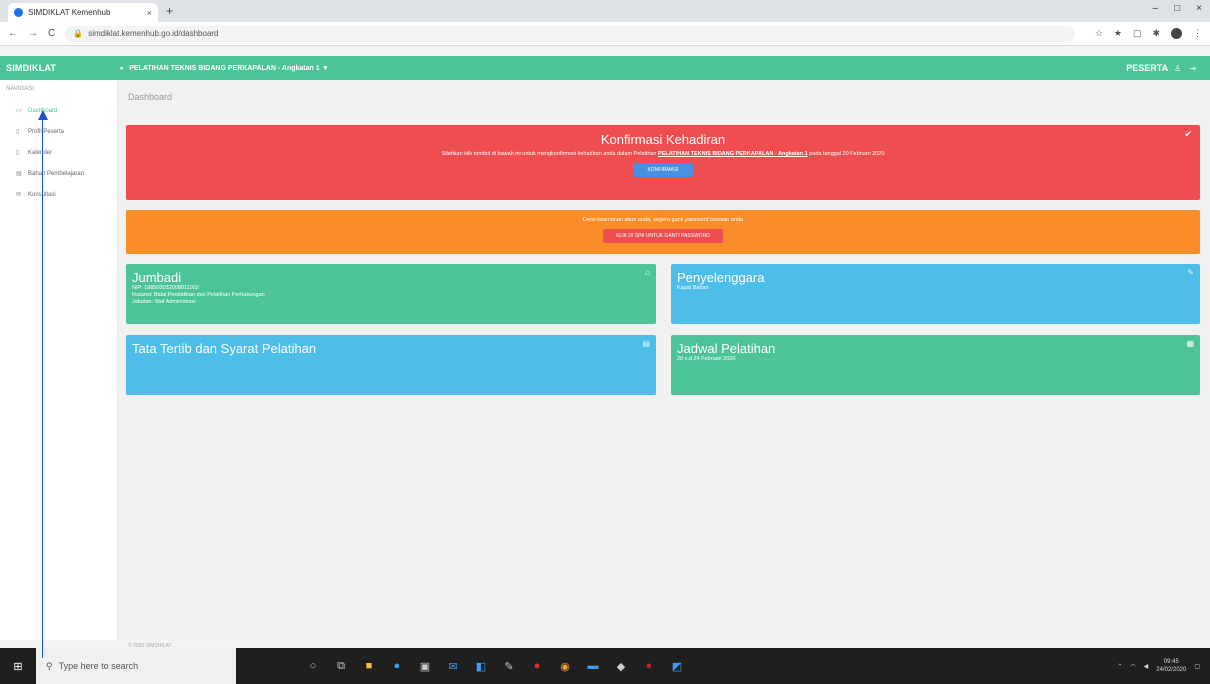  What do you see at coordinates (621, 666) in the screenshot?
I see `app-icon: ◆` at bounding box center [621, 666].